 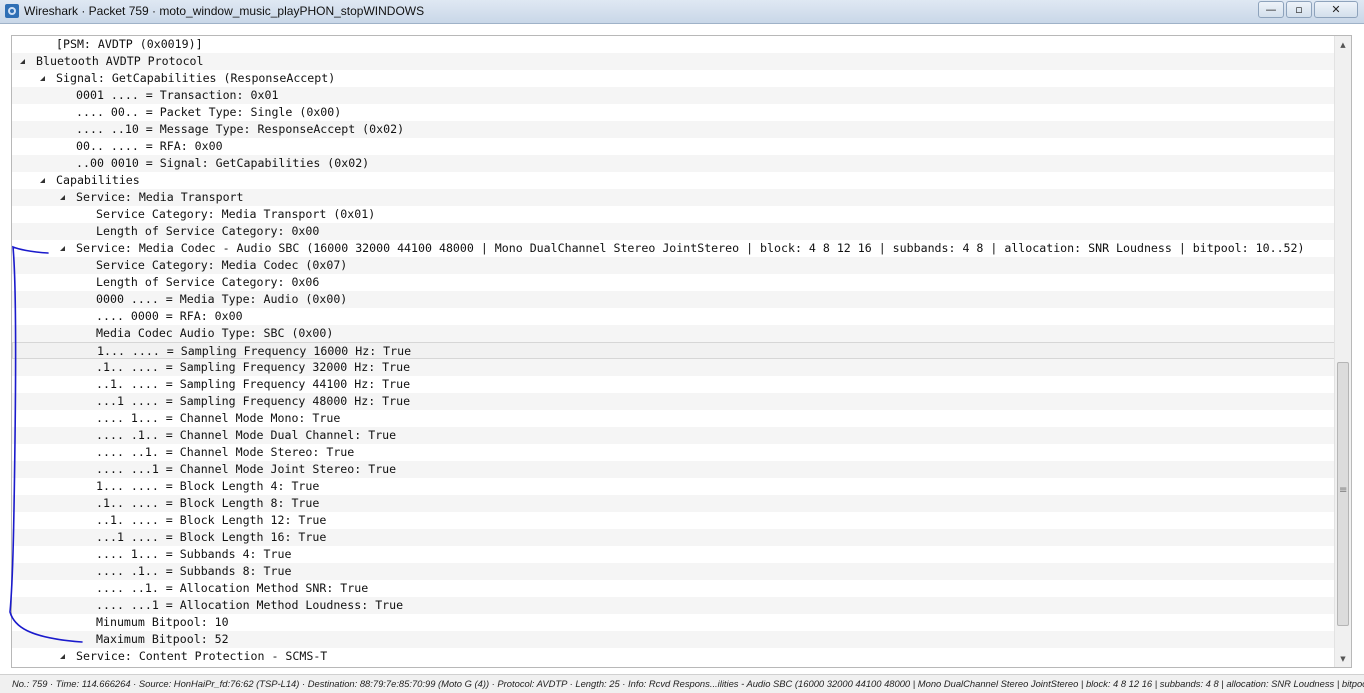 I want to click on tree-row-label: .... 00.. = Packet Type: Single (0x00), so click(x=209, y=112).